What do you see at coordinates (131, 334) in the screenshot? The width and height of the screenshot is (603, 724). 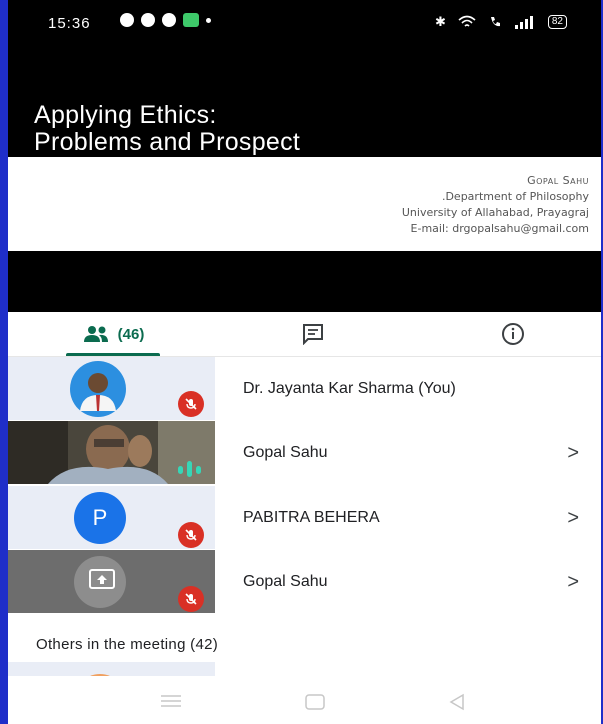 I see `people-count: (46)` at bounding box center [131, 334].